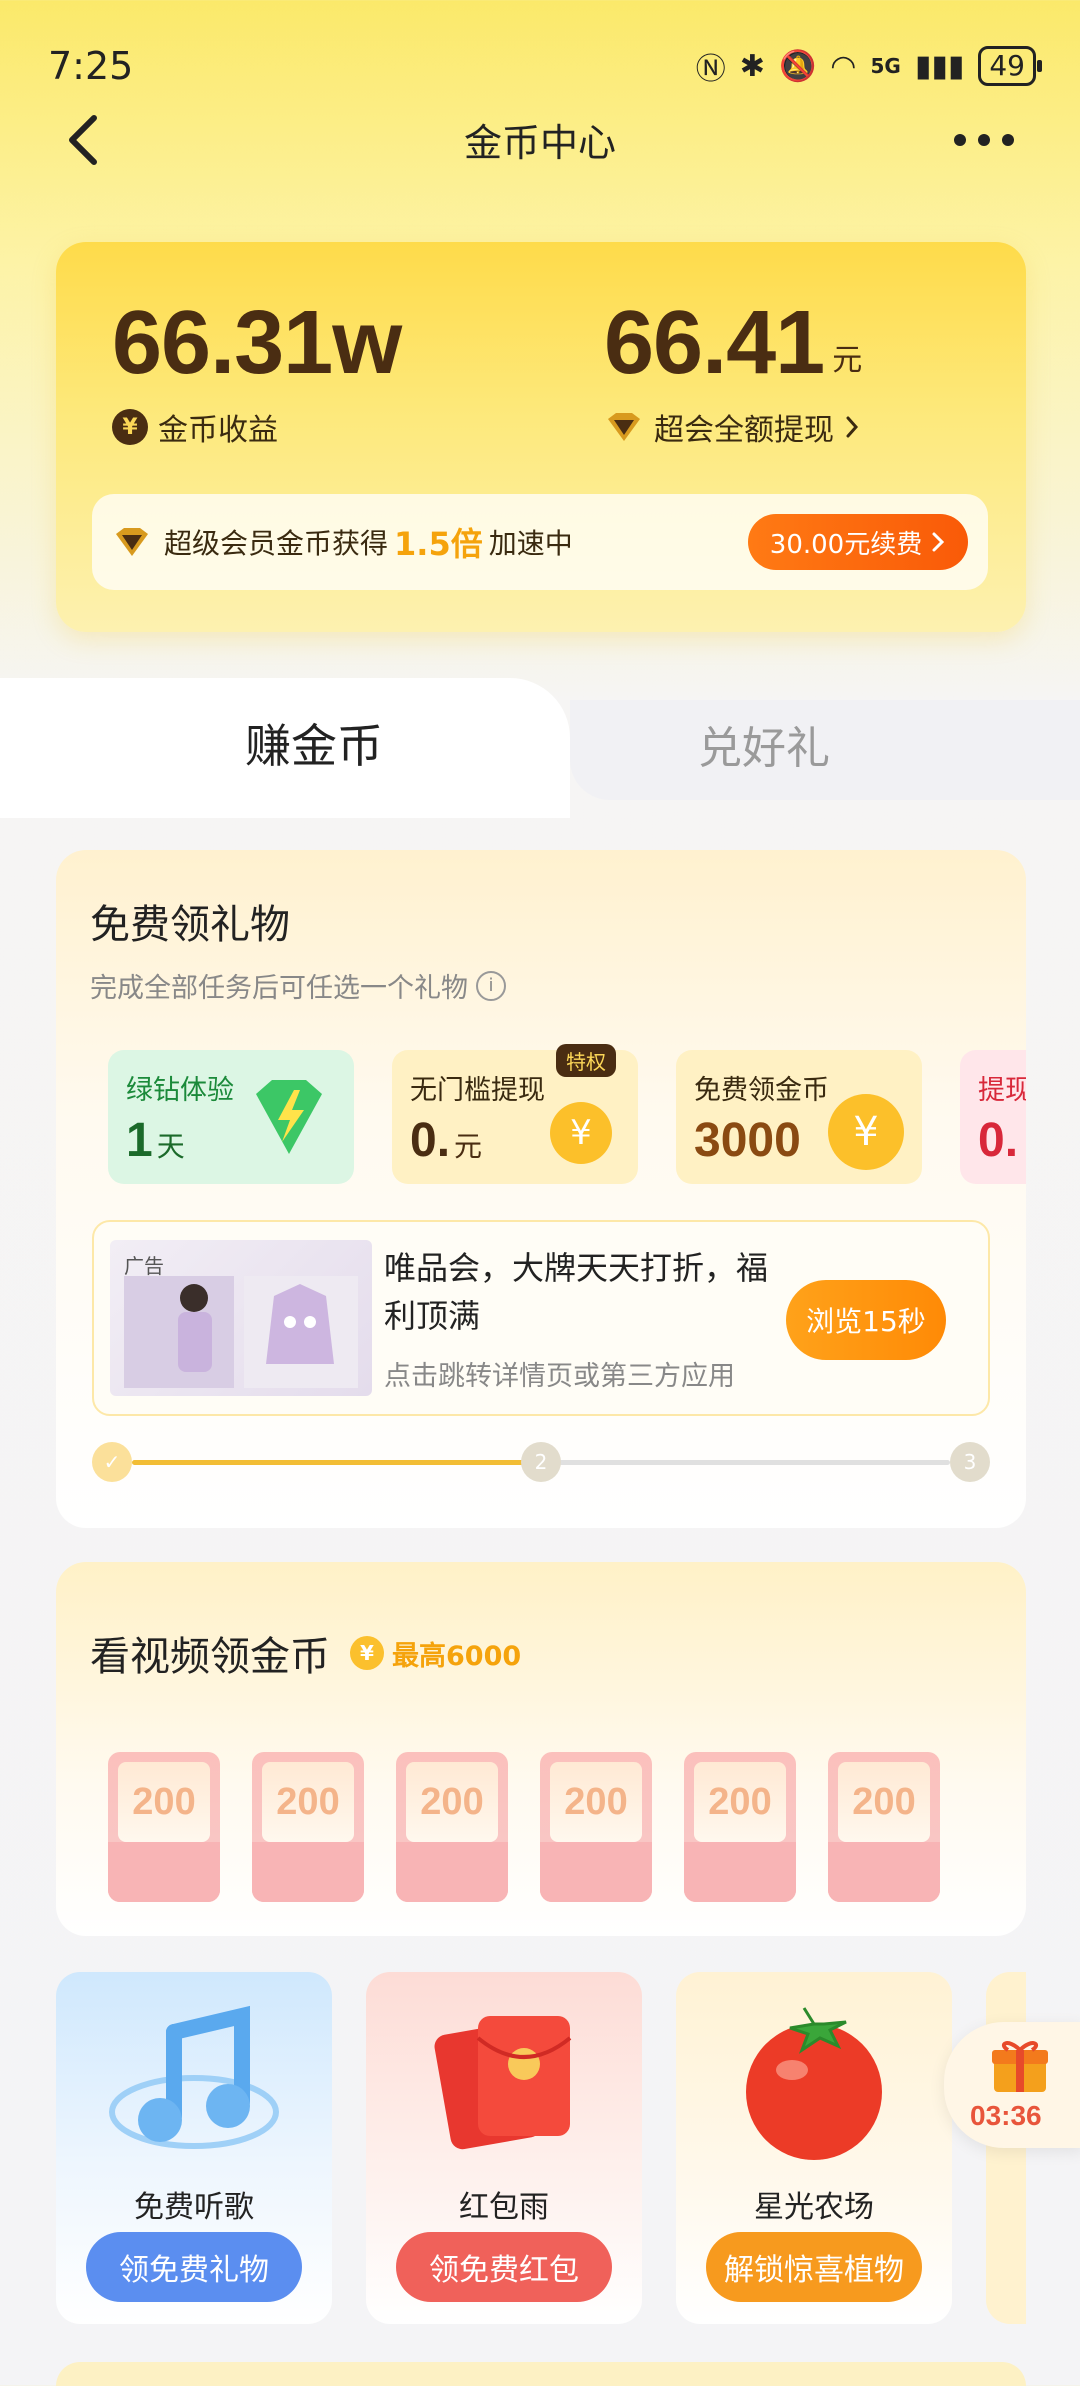  Describe the element at coordinates (231, 1117) in the screenshot. I see `reward-tile-green-diamond: 绿钻体验 1天` at that location.